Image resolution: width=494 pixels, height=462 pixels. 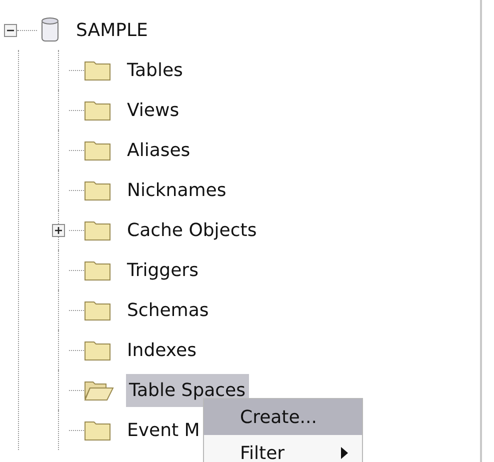 What do you see at coordinates (58, 230) in the screenshot?
I see `expand-icon` at bounding box center [58, 230].